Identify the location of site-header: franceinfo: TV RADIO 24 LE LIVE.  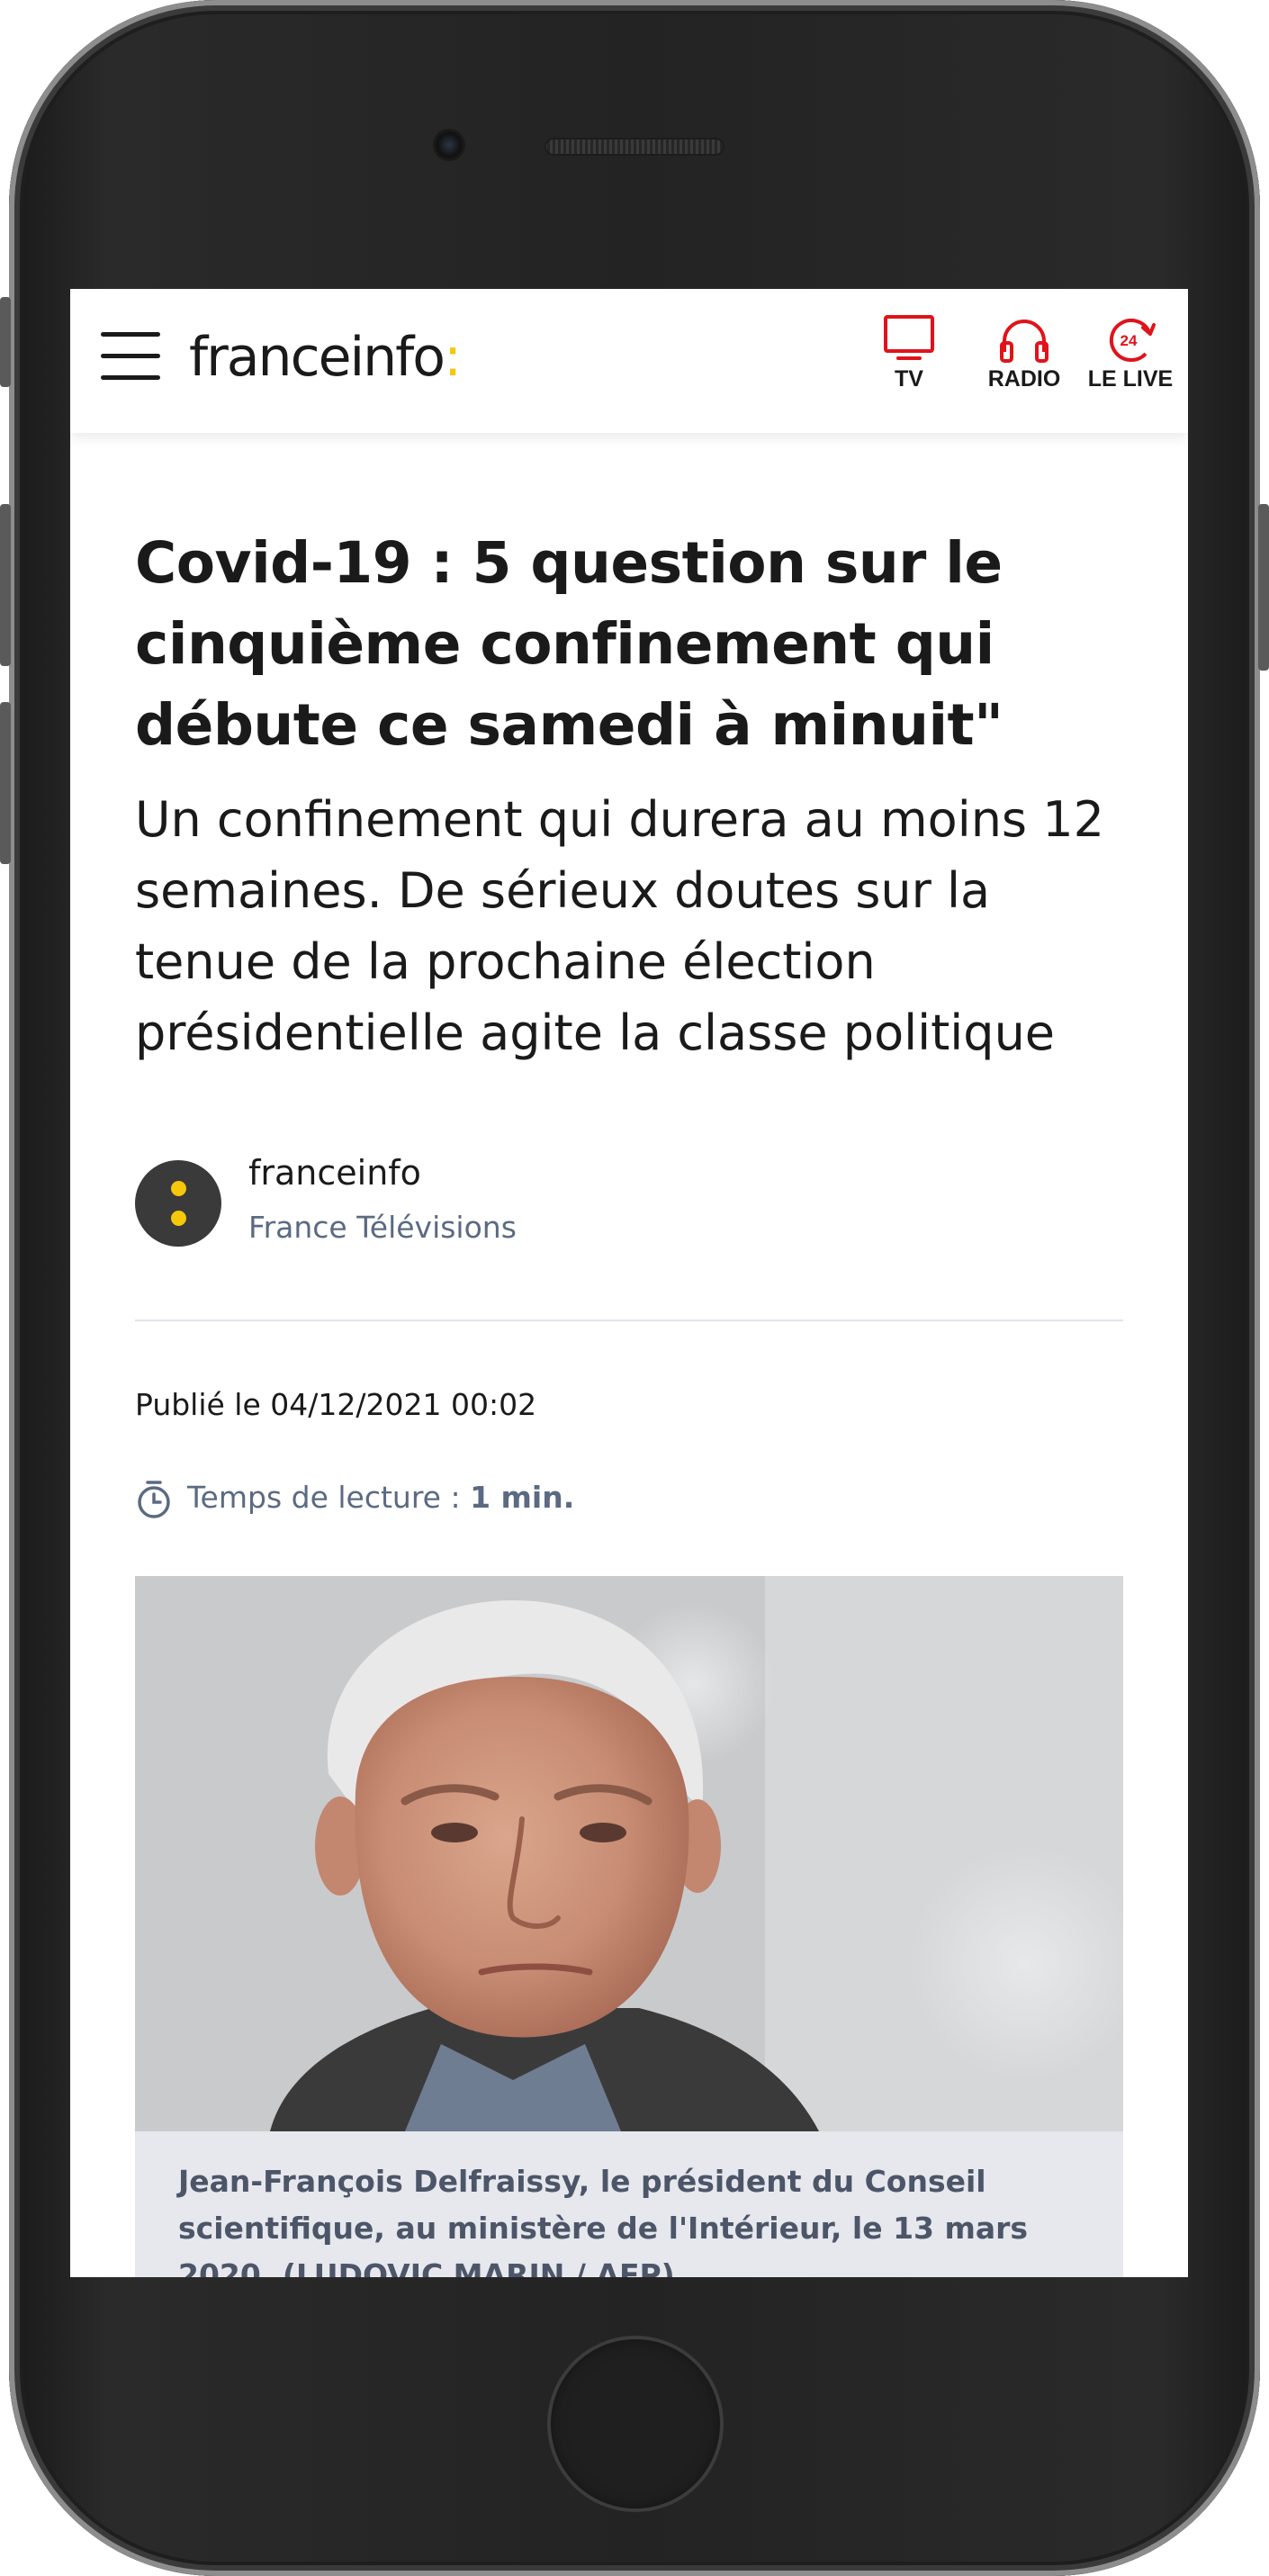
(629, 361).